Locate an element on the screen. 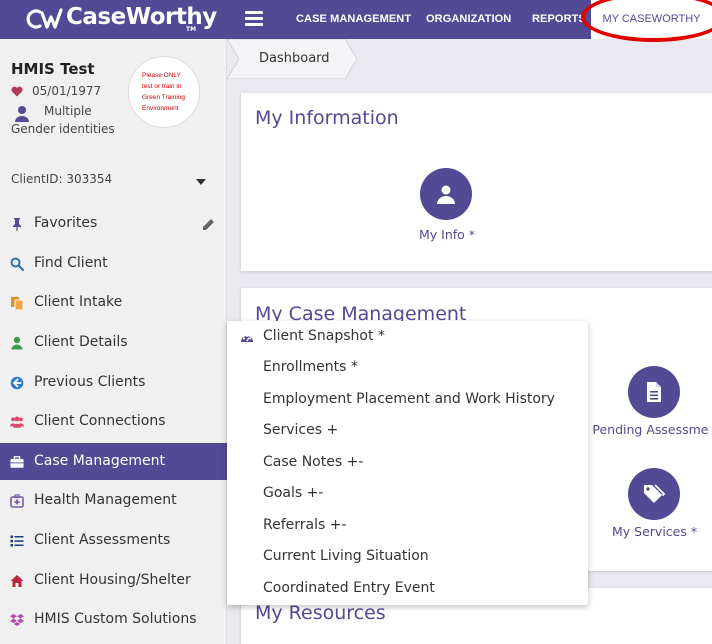 The width and height of the screenshot is (712, 644). my-info-circle is located at coordinates (446, 194).